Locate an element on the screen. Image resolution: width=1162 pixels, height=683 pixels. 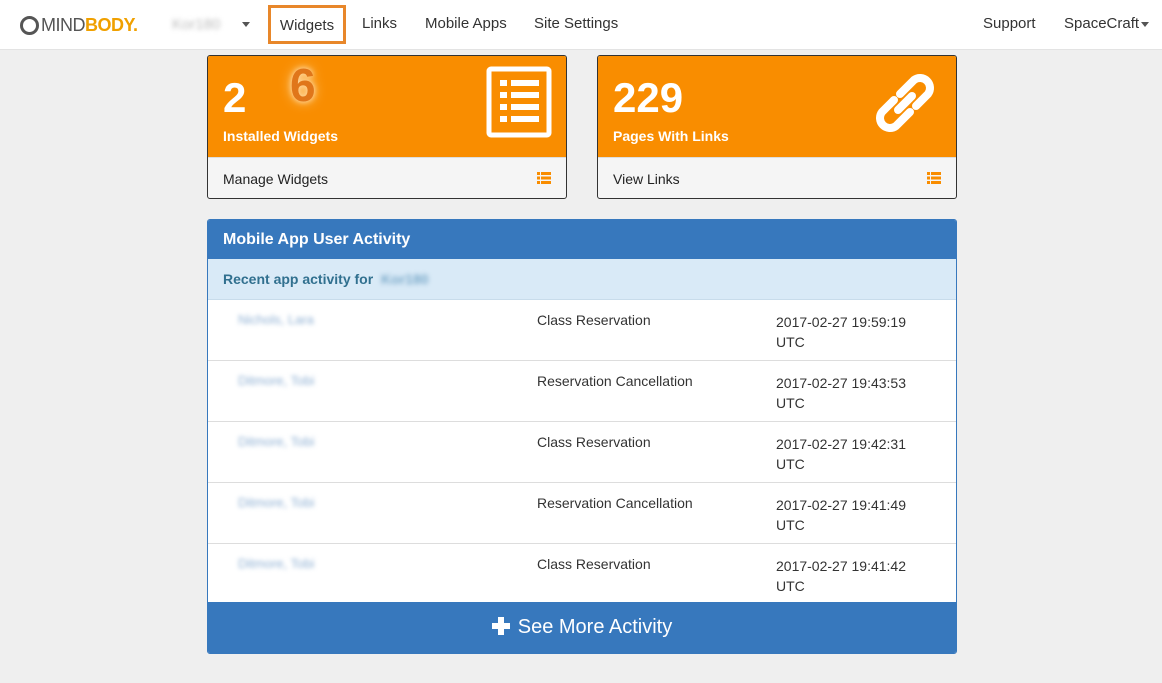
list-icon is located at coordinates (519, 102).